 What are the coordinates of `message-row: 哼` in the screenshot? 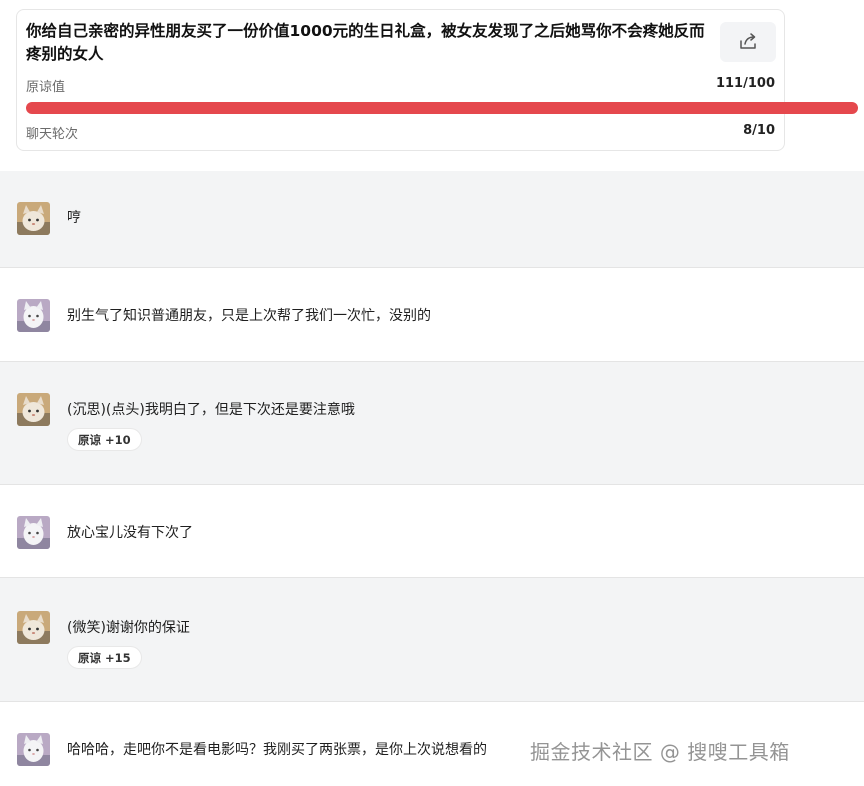 It's located at (432, 219).